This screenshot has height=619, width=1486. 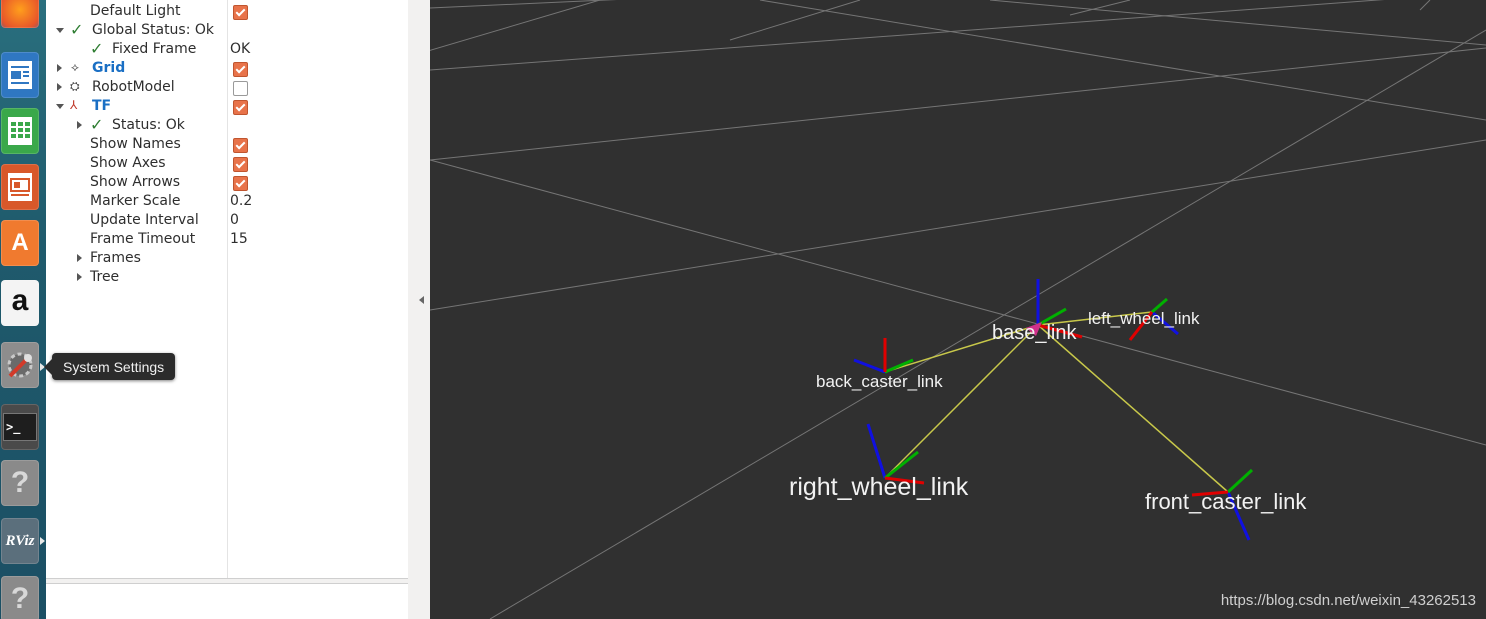 What do you see at coordinates (135, 11) in the screenshot?
I see `row-label: Default Light` at bounding box center [135, 11].